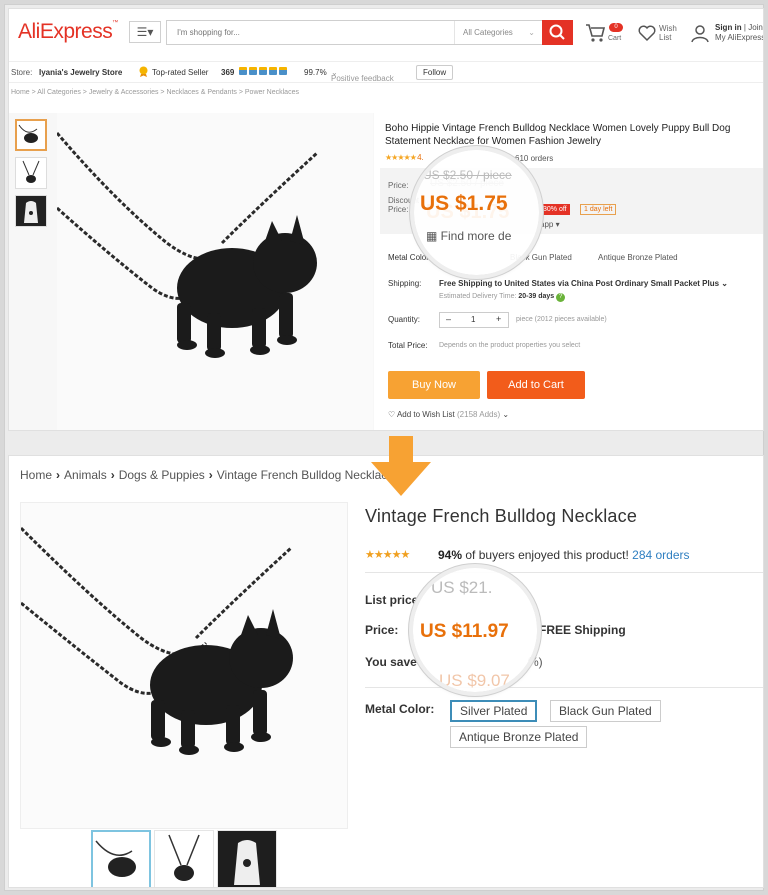 Image resolution: width=768 pixels, height=895 pixels. Describe the element at coordinates (398, 185) in the screenshot. I see `price-label: Price:` at that location.